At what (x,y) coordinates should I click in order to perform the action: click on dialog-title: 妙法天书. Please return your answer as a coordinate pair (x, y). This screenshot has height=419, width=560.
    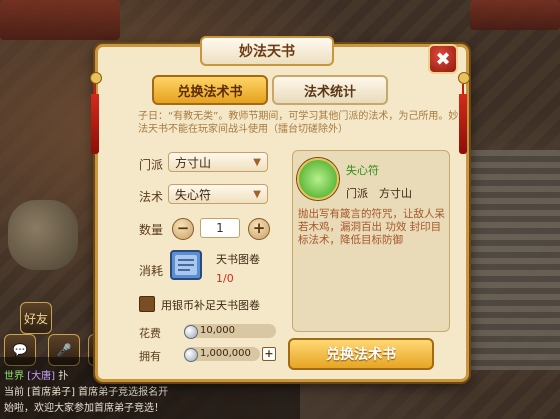
    Looking at the image, I should click on (267, 51).